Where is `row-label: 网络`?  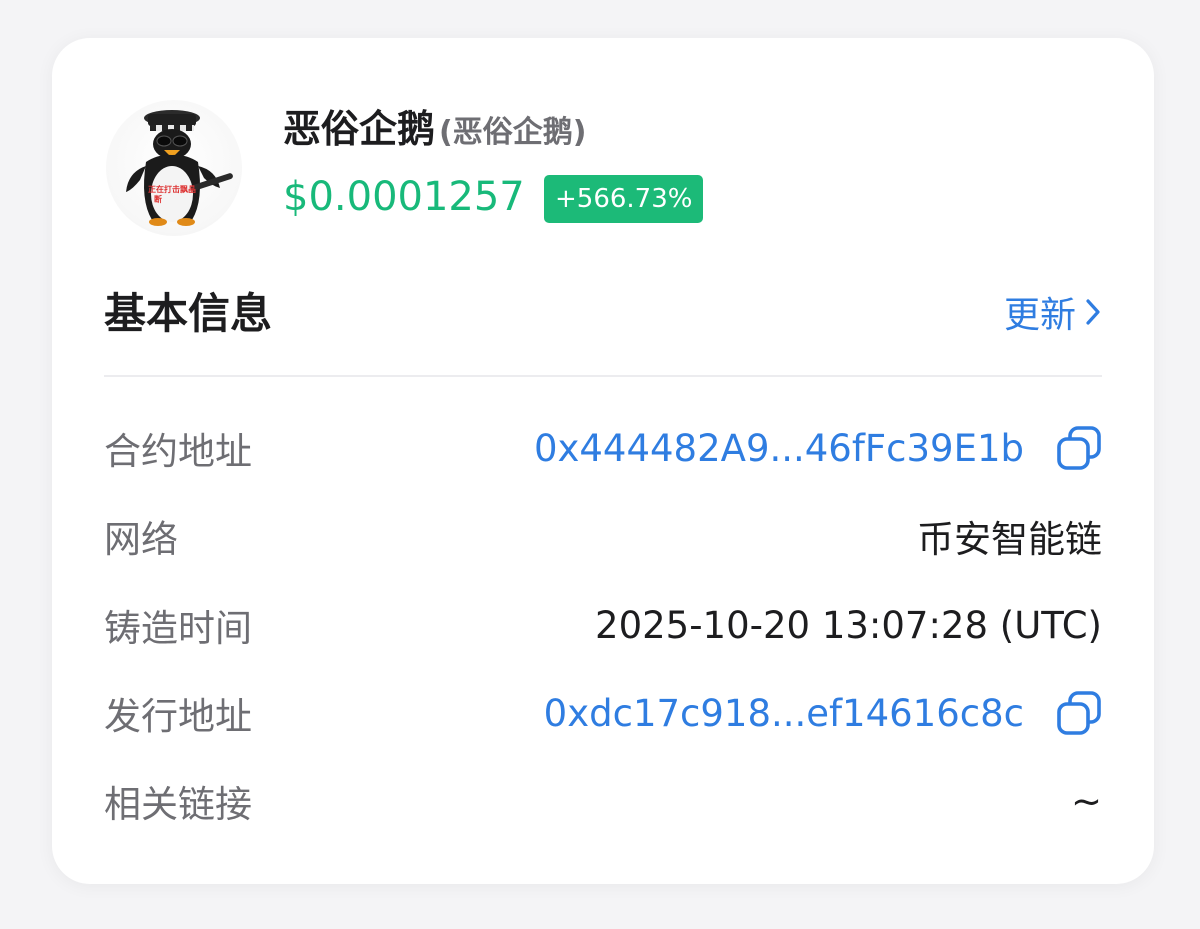 row-label: 网络 is located at coordinates (141, 539).